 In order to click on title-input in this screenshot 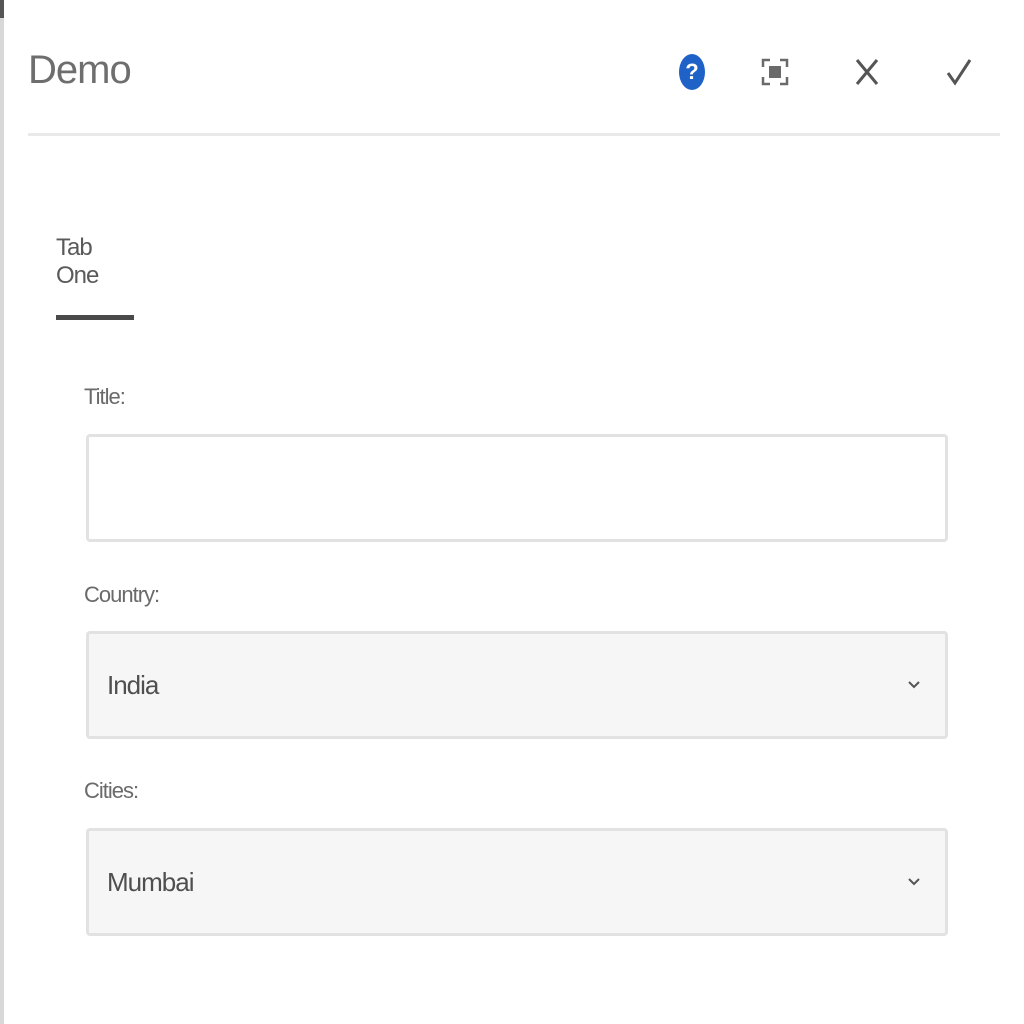, I will do `click(517, 488)`.